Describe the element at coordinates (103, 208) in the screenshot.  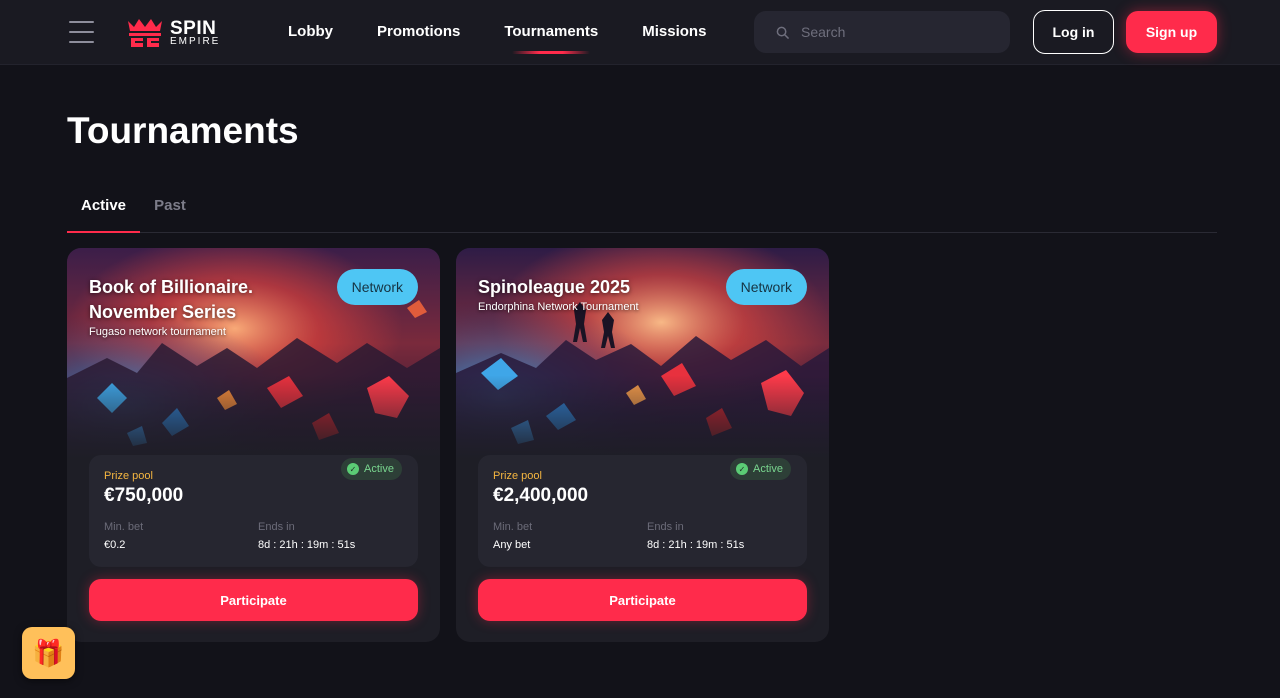
I see `tab-active: Active` at that location.